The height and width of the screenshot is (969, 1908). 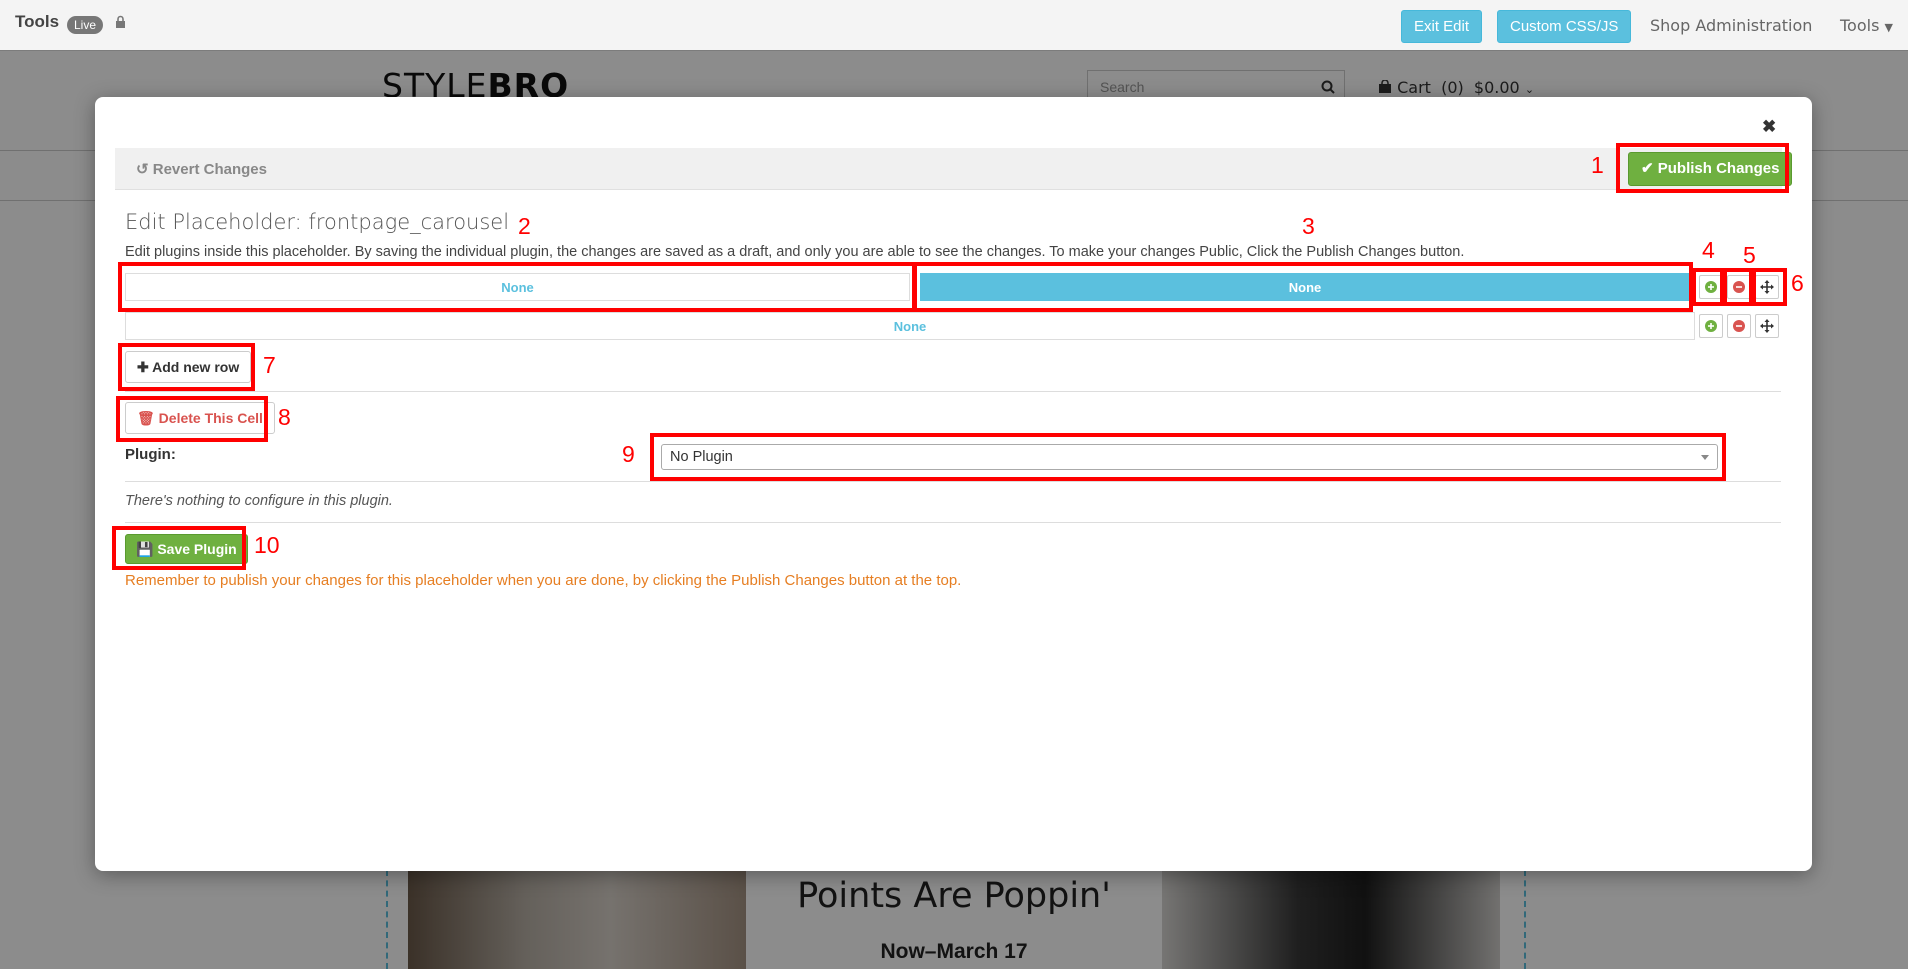 I want to click on live-badge: Live, so click(x=85, y=25).